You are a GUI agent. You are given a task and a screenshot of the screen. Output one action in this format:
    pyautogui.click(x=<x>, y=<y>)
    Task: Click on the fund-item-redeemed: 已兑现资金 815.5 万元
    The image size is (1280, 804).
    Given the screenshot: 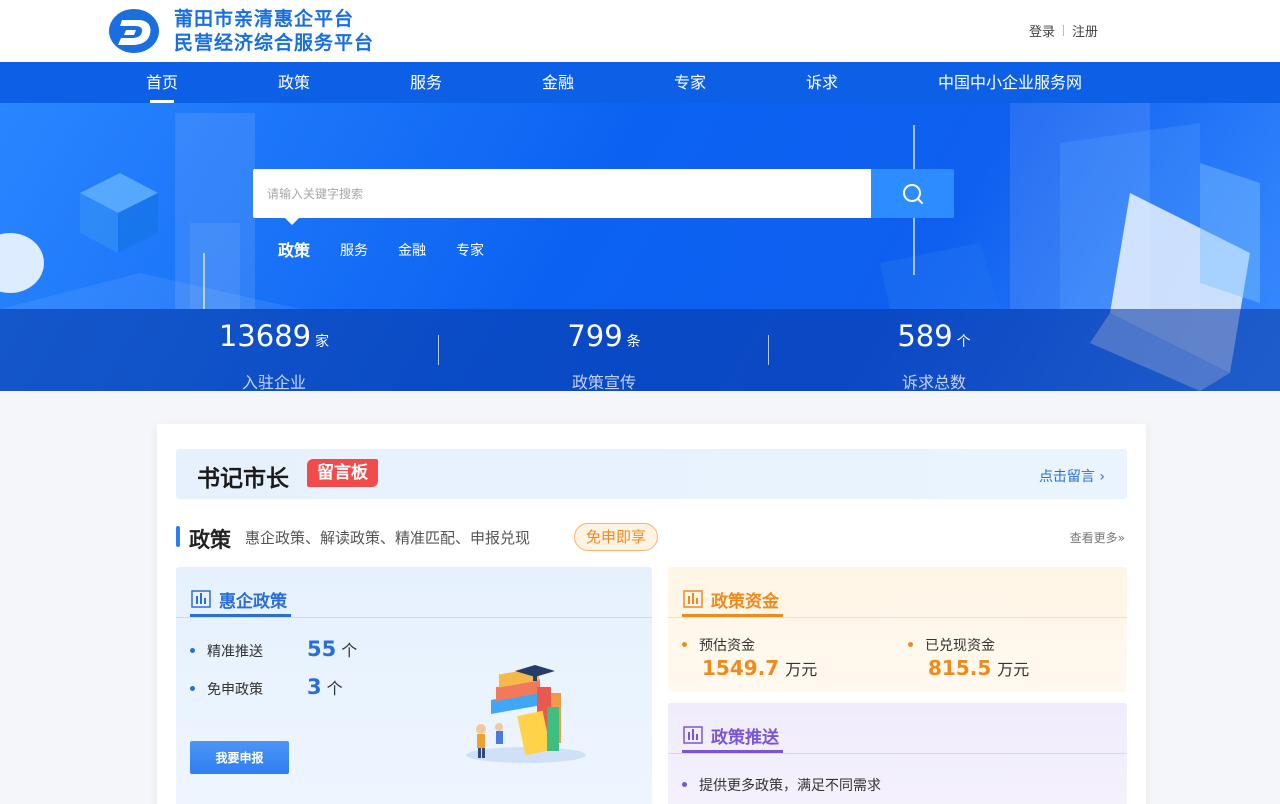 What is the action you would take?
    pyautogui.click(x=968, y=657)
    